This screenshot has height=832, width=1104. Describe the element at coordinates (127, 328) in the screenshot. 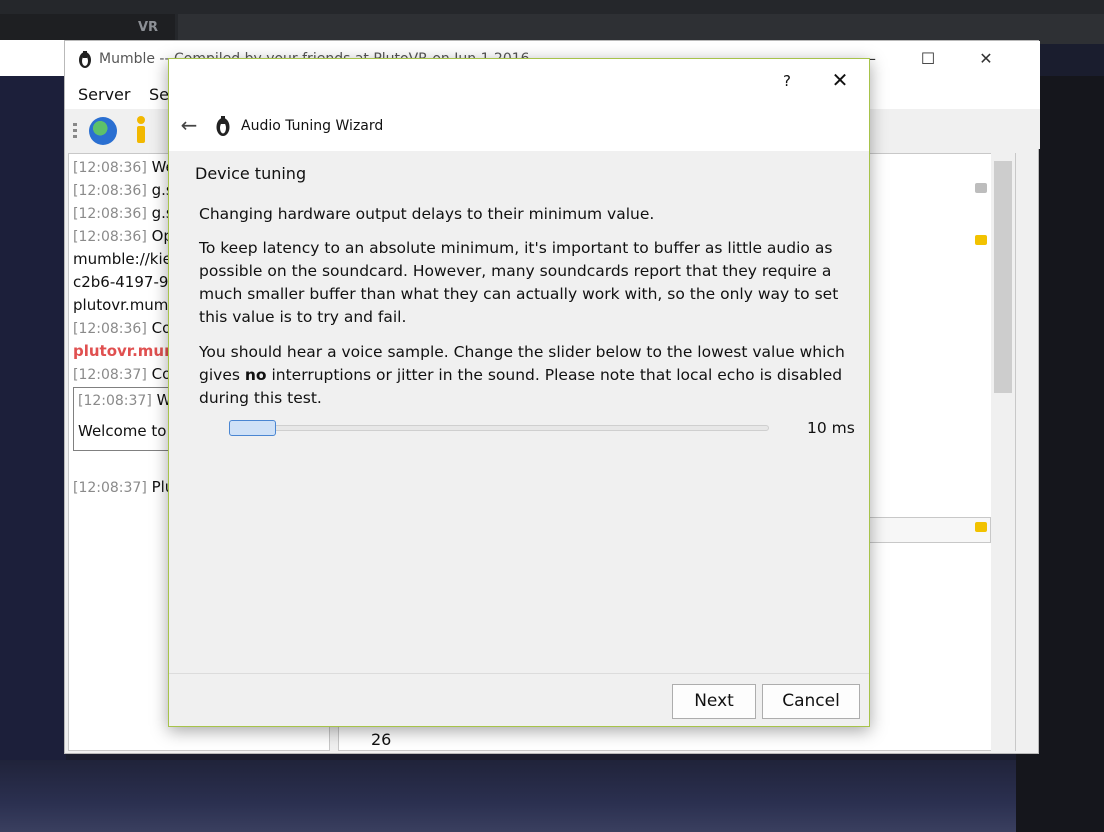

I see `log-line: [12:08:36] Con` at that location.